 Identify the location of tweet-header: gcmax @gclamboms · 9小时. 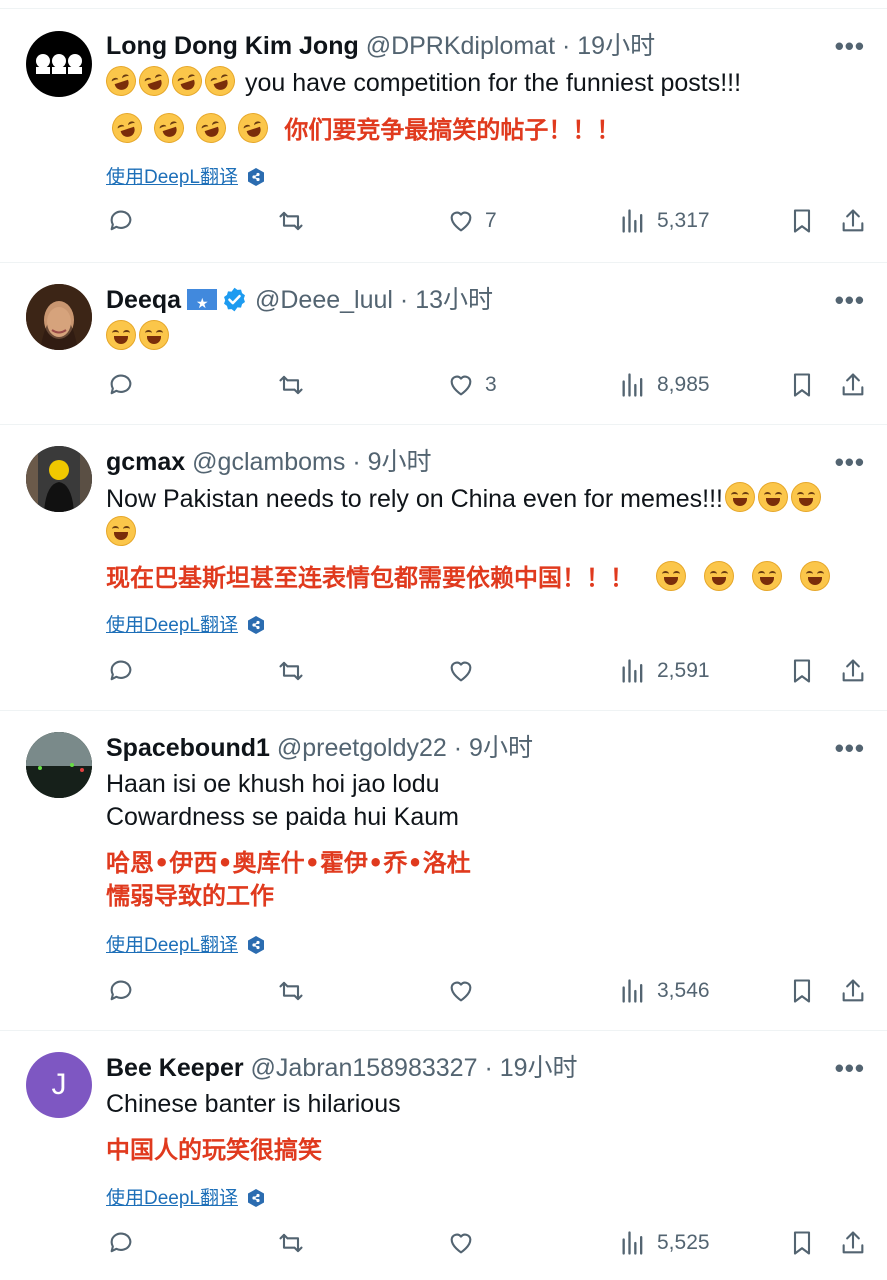
(269, 462).